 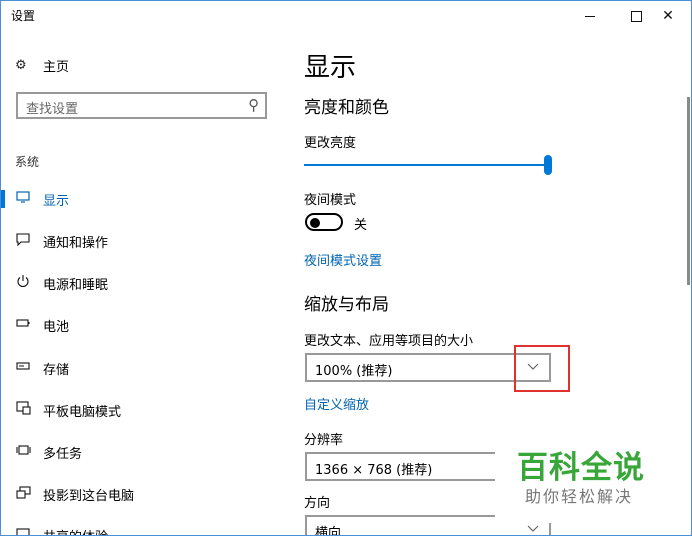 What do you see at coordinates (75, 530) in the screenshot?
I see `sidebar-item-label: 共享的体验` at bounding box center [75, 530].